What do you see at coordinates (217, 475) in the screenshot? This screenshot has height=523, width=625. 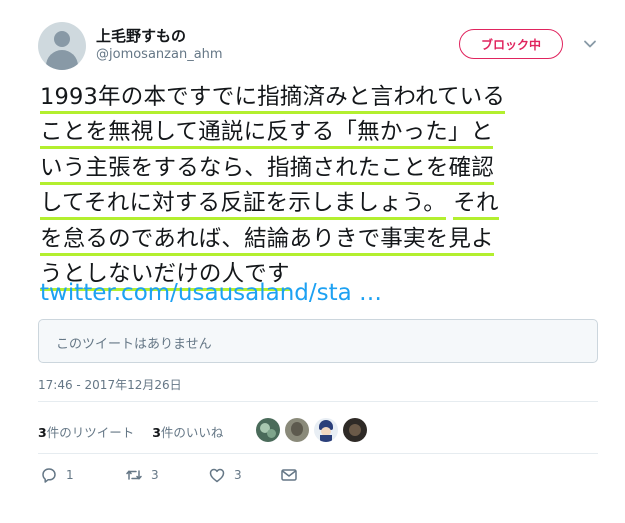 I see `heart-icon` at bounding box center [217, 475].